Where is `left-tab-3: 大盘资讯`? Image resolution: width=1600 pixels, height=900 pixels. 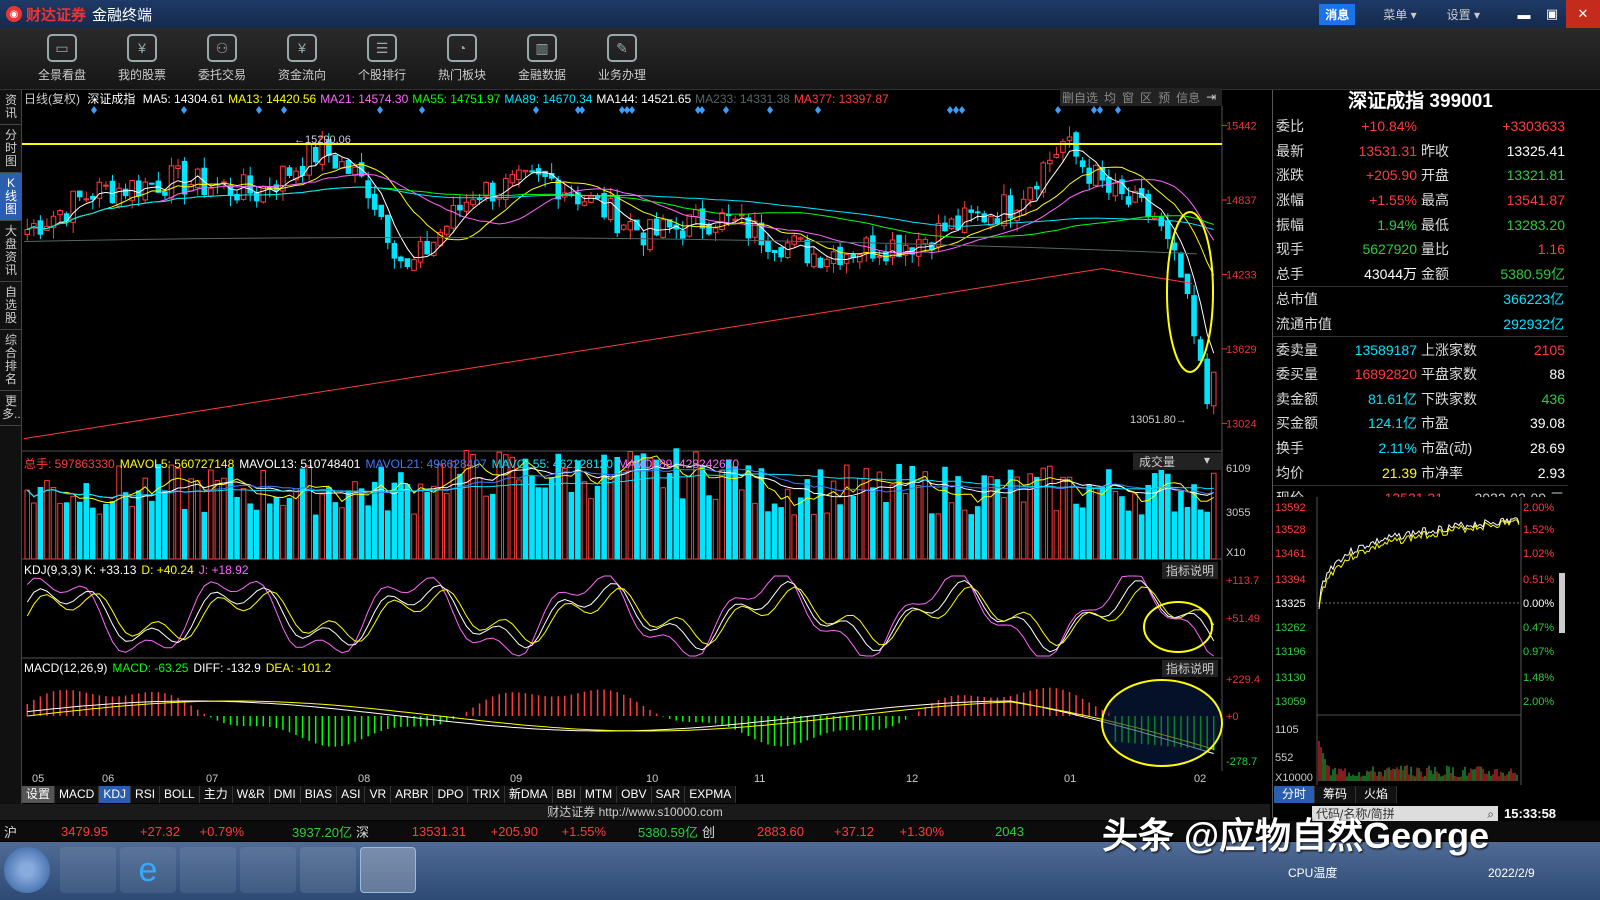 left-tab-3: 大盘资讯 is located at coordinates (11, 251).